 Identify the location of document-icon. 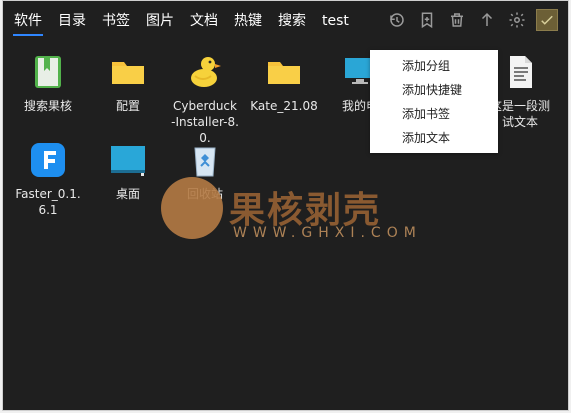
(520, 72).